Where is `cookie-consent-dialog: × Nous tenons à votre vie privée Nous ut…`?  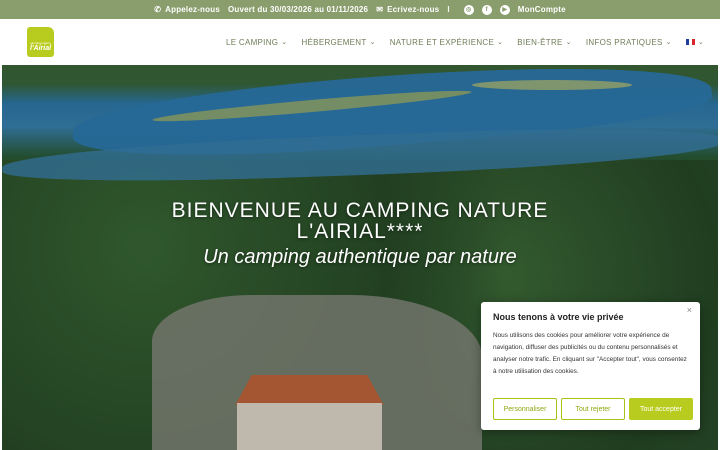 cookie-consent-dialog: × Nous tenons à votre vie privée Nous ut… is located at coordinates (590, 366).